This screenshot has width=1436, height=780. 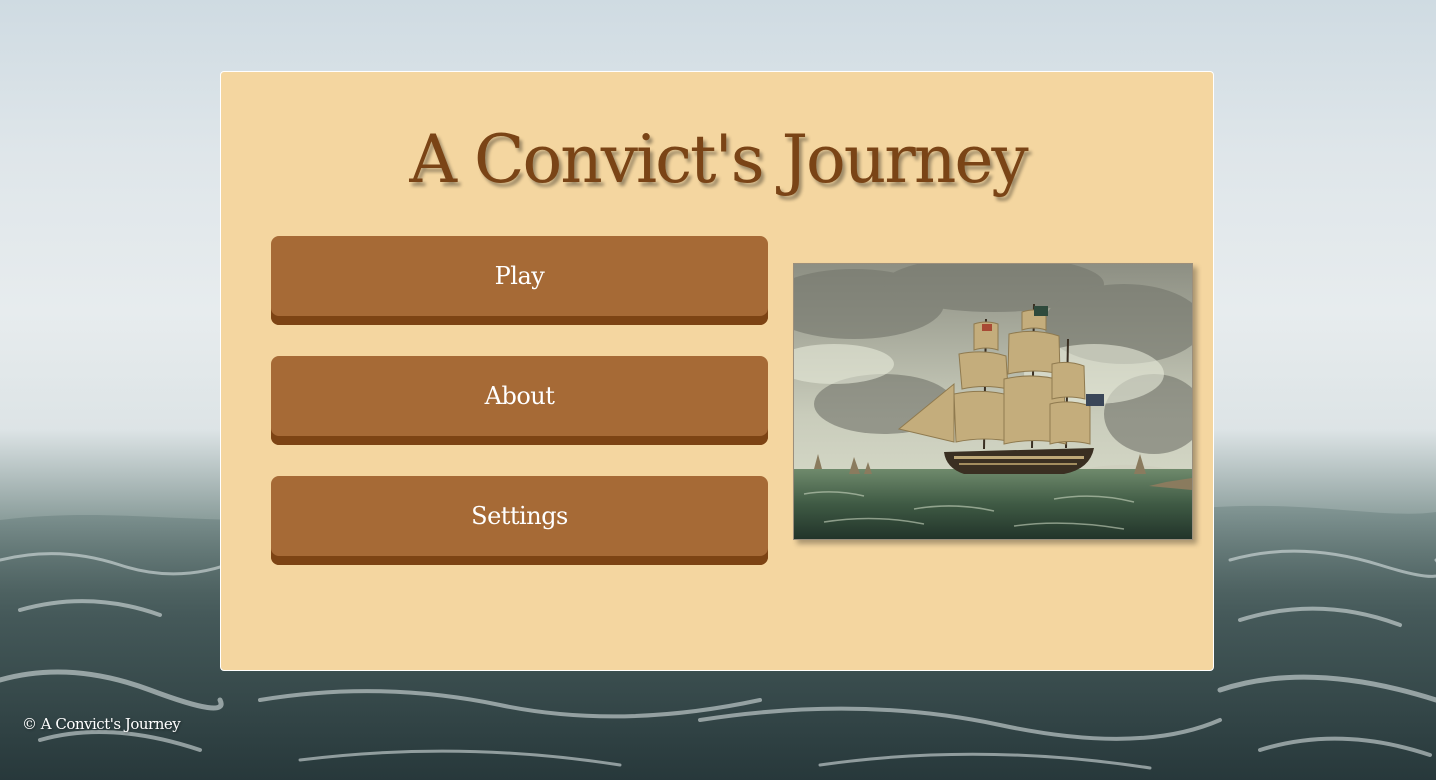 I want to click on ship-illustration, so click(x=993, y=401).